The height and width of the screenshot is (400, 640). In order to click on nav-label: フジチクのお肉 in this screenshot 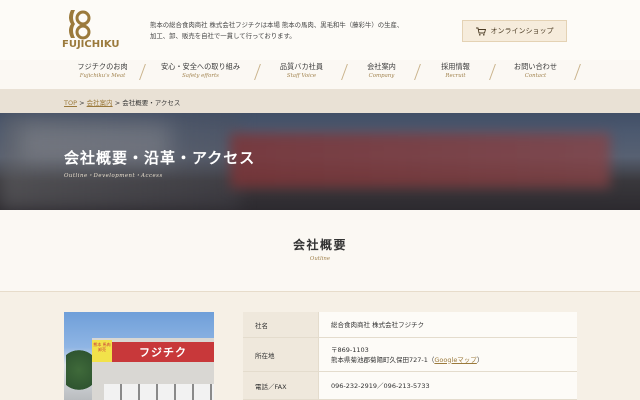, I will do `click(102, 66)`.